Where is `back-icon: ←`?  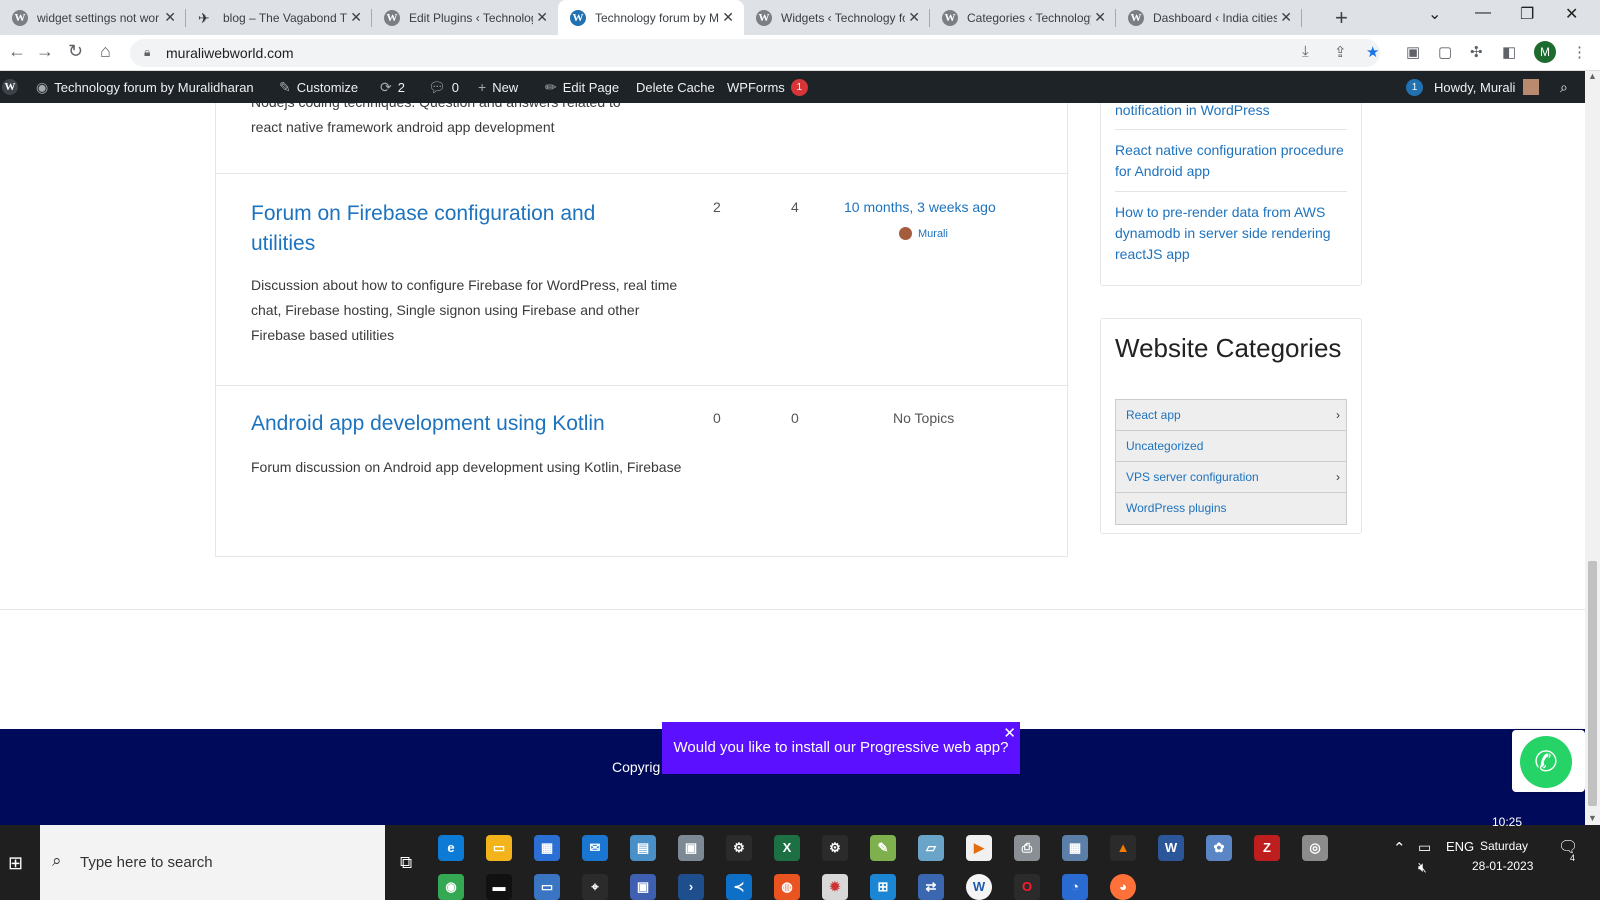
back-icon: ← is located at coordinates (17, 51).